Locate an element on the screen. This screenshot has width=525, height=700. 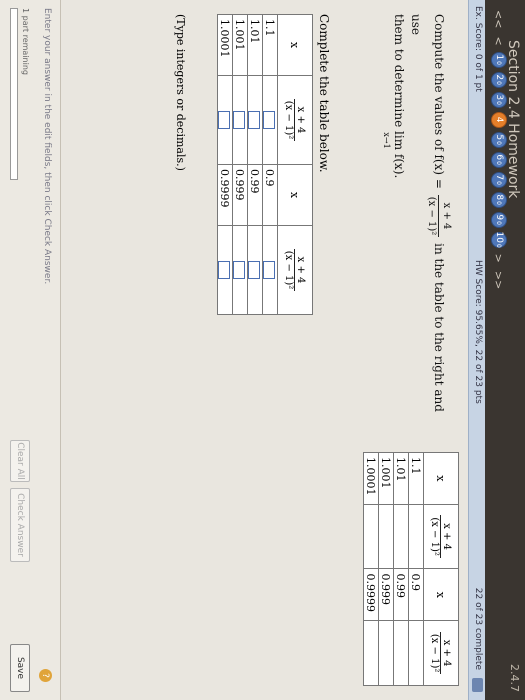
question-dot: 80 is located at coordinates (499, 199).